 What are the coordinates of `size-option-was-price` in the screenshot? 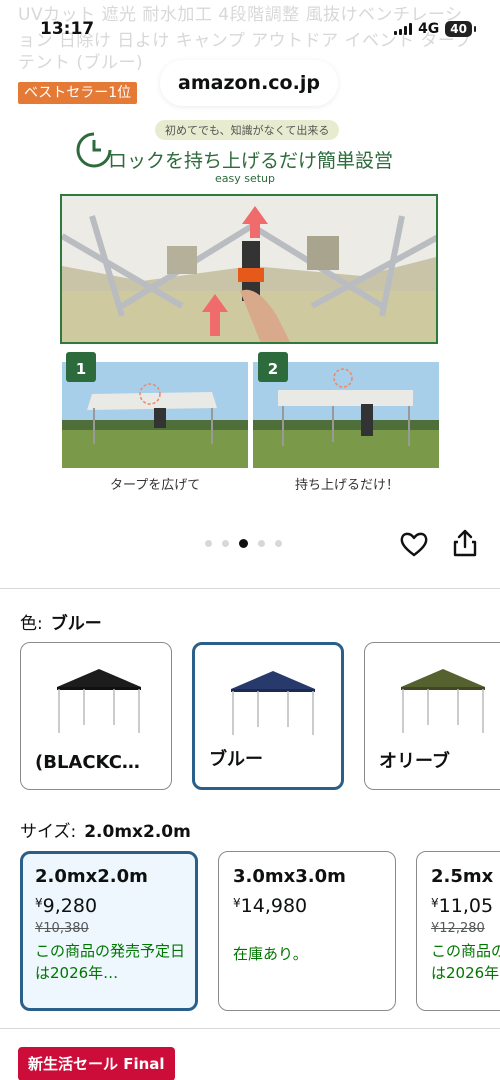 It's located at (314, 930).